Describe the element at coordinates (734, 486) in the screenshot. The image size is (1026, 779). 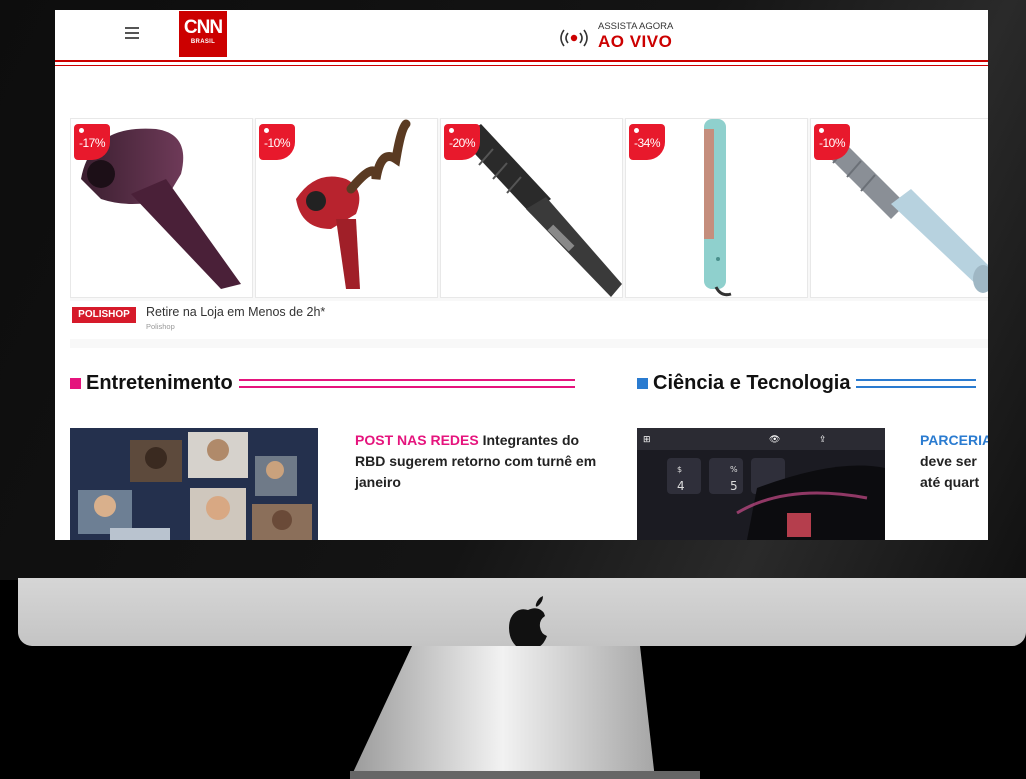
I see `svg-text: 5` at that location.